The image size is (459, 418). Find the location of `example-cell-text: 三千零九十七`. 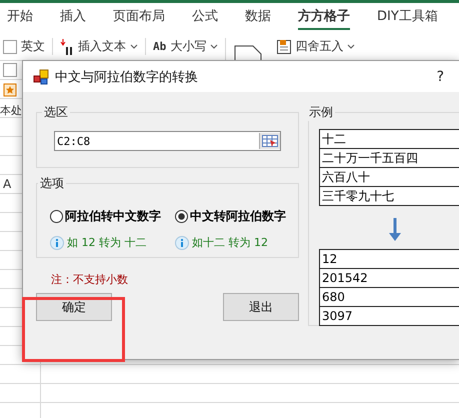

example-cell-text: 三千零九十七 is located at coordinates (358, 196).